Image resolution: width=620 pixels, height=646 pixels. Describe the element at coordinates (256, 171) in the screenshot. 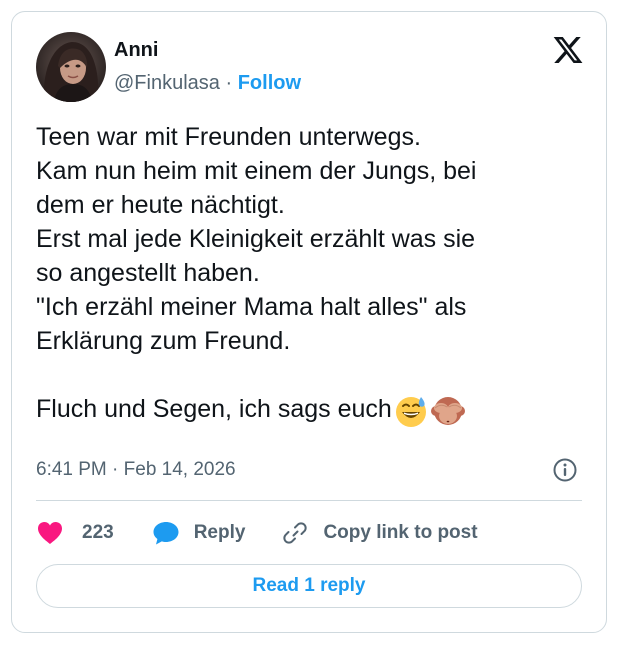

I see `post-line: Kam nun heim mit einem der Jungs, bei` at that location.